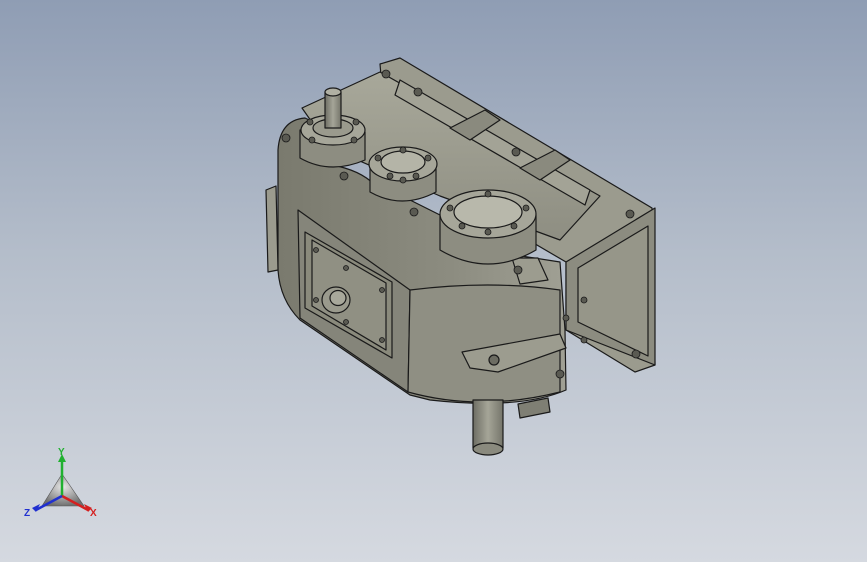 The image size is (867, 562). What do you see at coordinates (60, 483) in the screenshot?
I see `coordinate-triad: Y X Z` at bounding box center [60, 483].